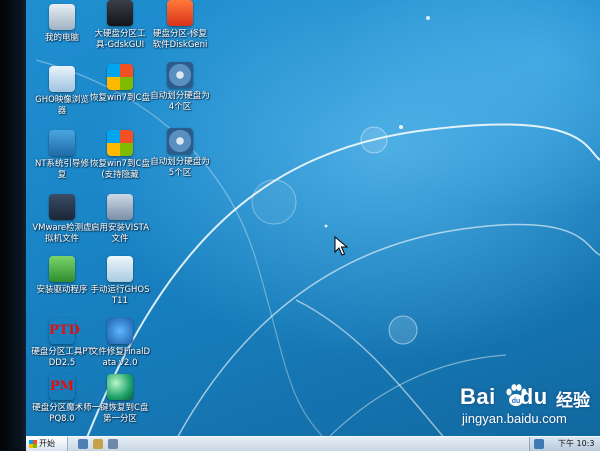 The image size is (600, 451). What do you see at coordinates (341, 246) in the screenshot?
I see `mouse-pointer-icon` at bounding box center [341, 246].